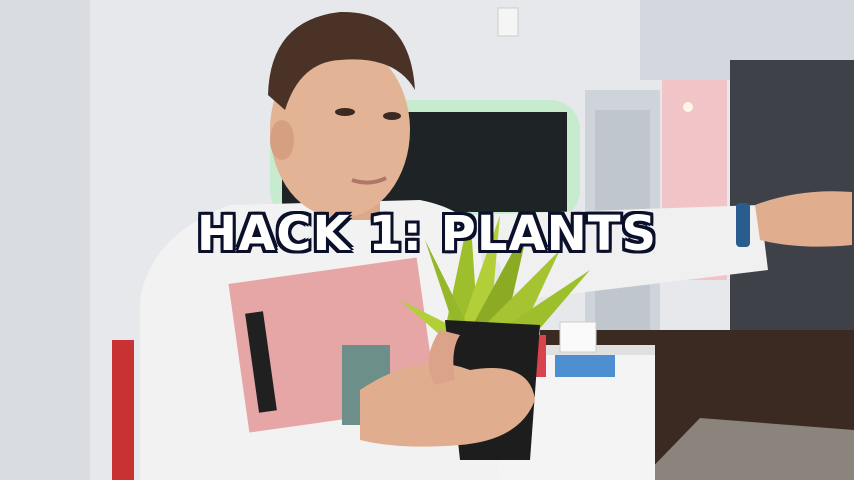 The height and width of the screenshot is (480, 854). I want to click on eye-left, so click(345, 112).